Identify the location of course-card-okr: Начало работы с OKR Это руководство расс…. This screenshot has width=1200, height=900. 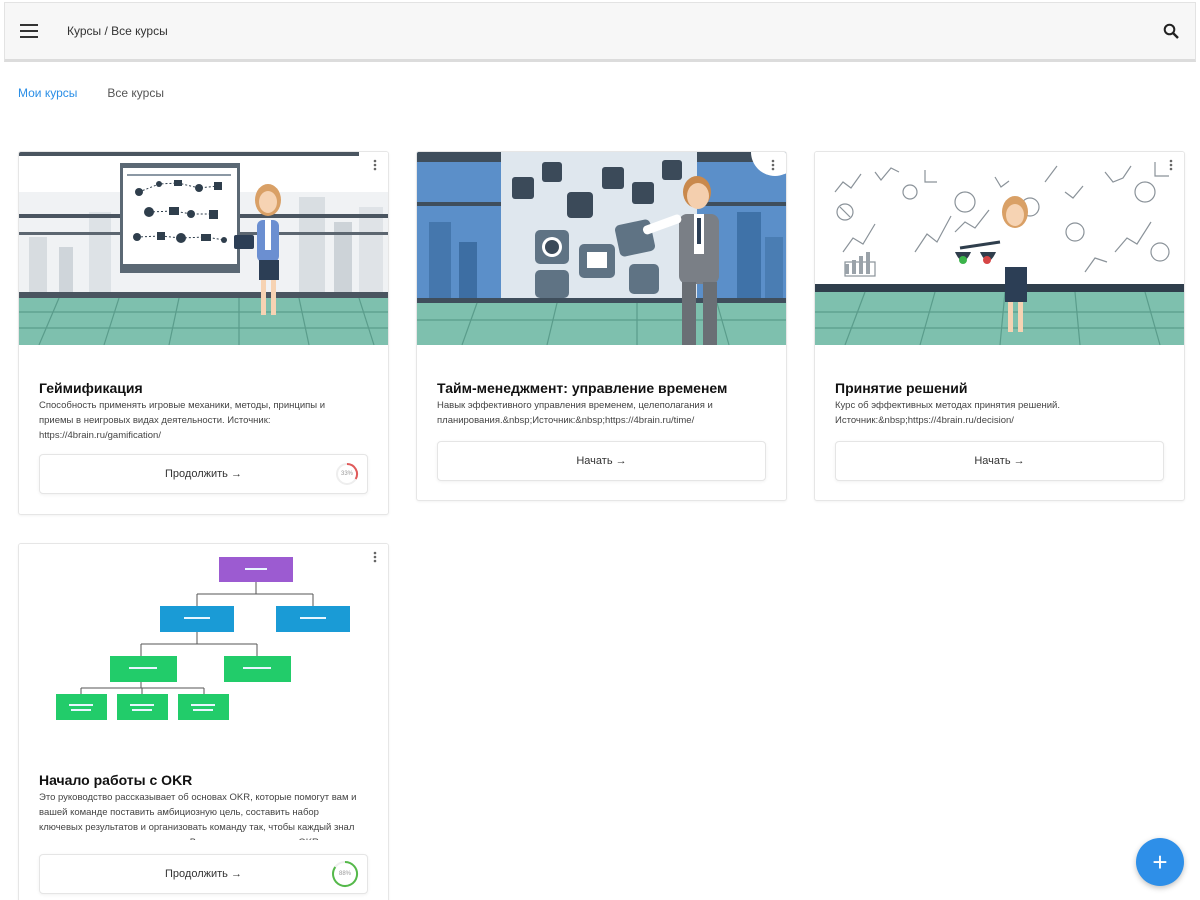
(203, 721).